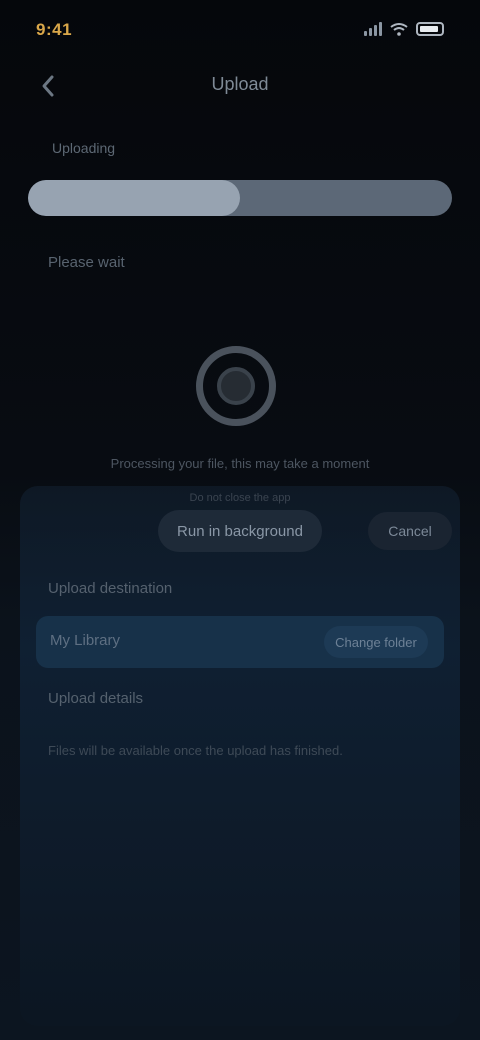 Image resolution: width=480 pixels, height=1040 pixels. I want to click on progress-step-label: Uploading, so click(84, 148).